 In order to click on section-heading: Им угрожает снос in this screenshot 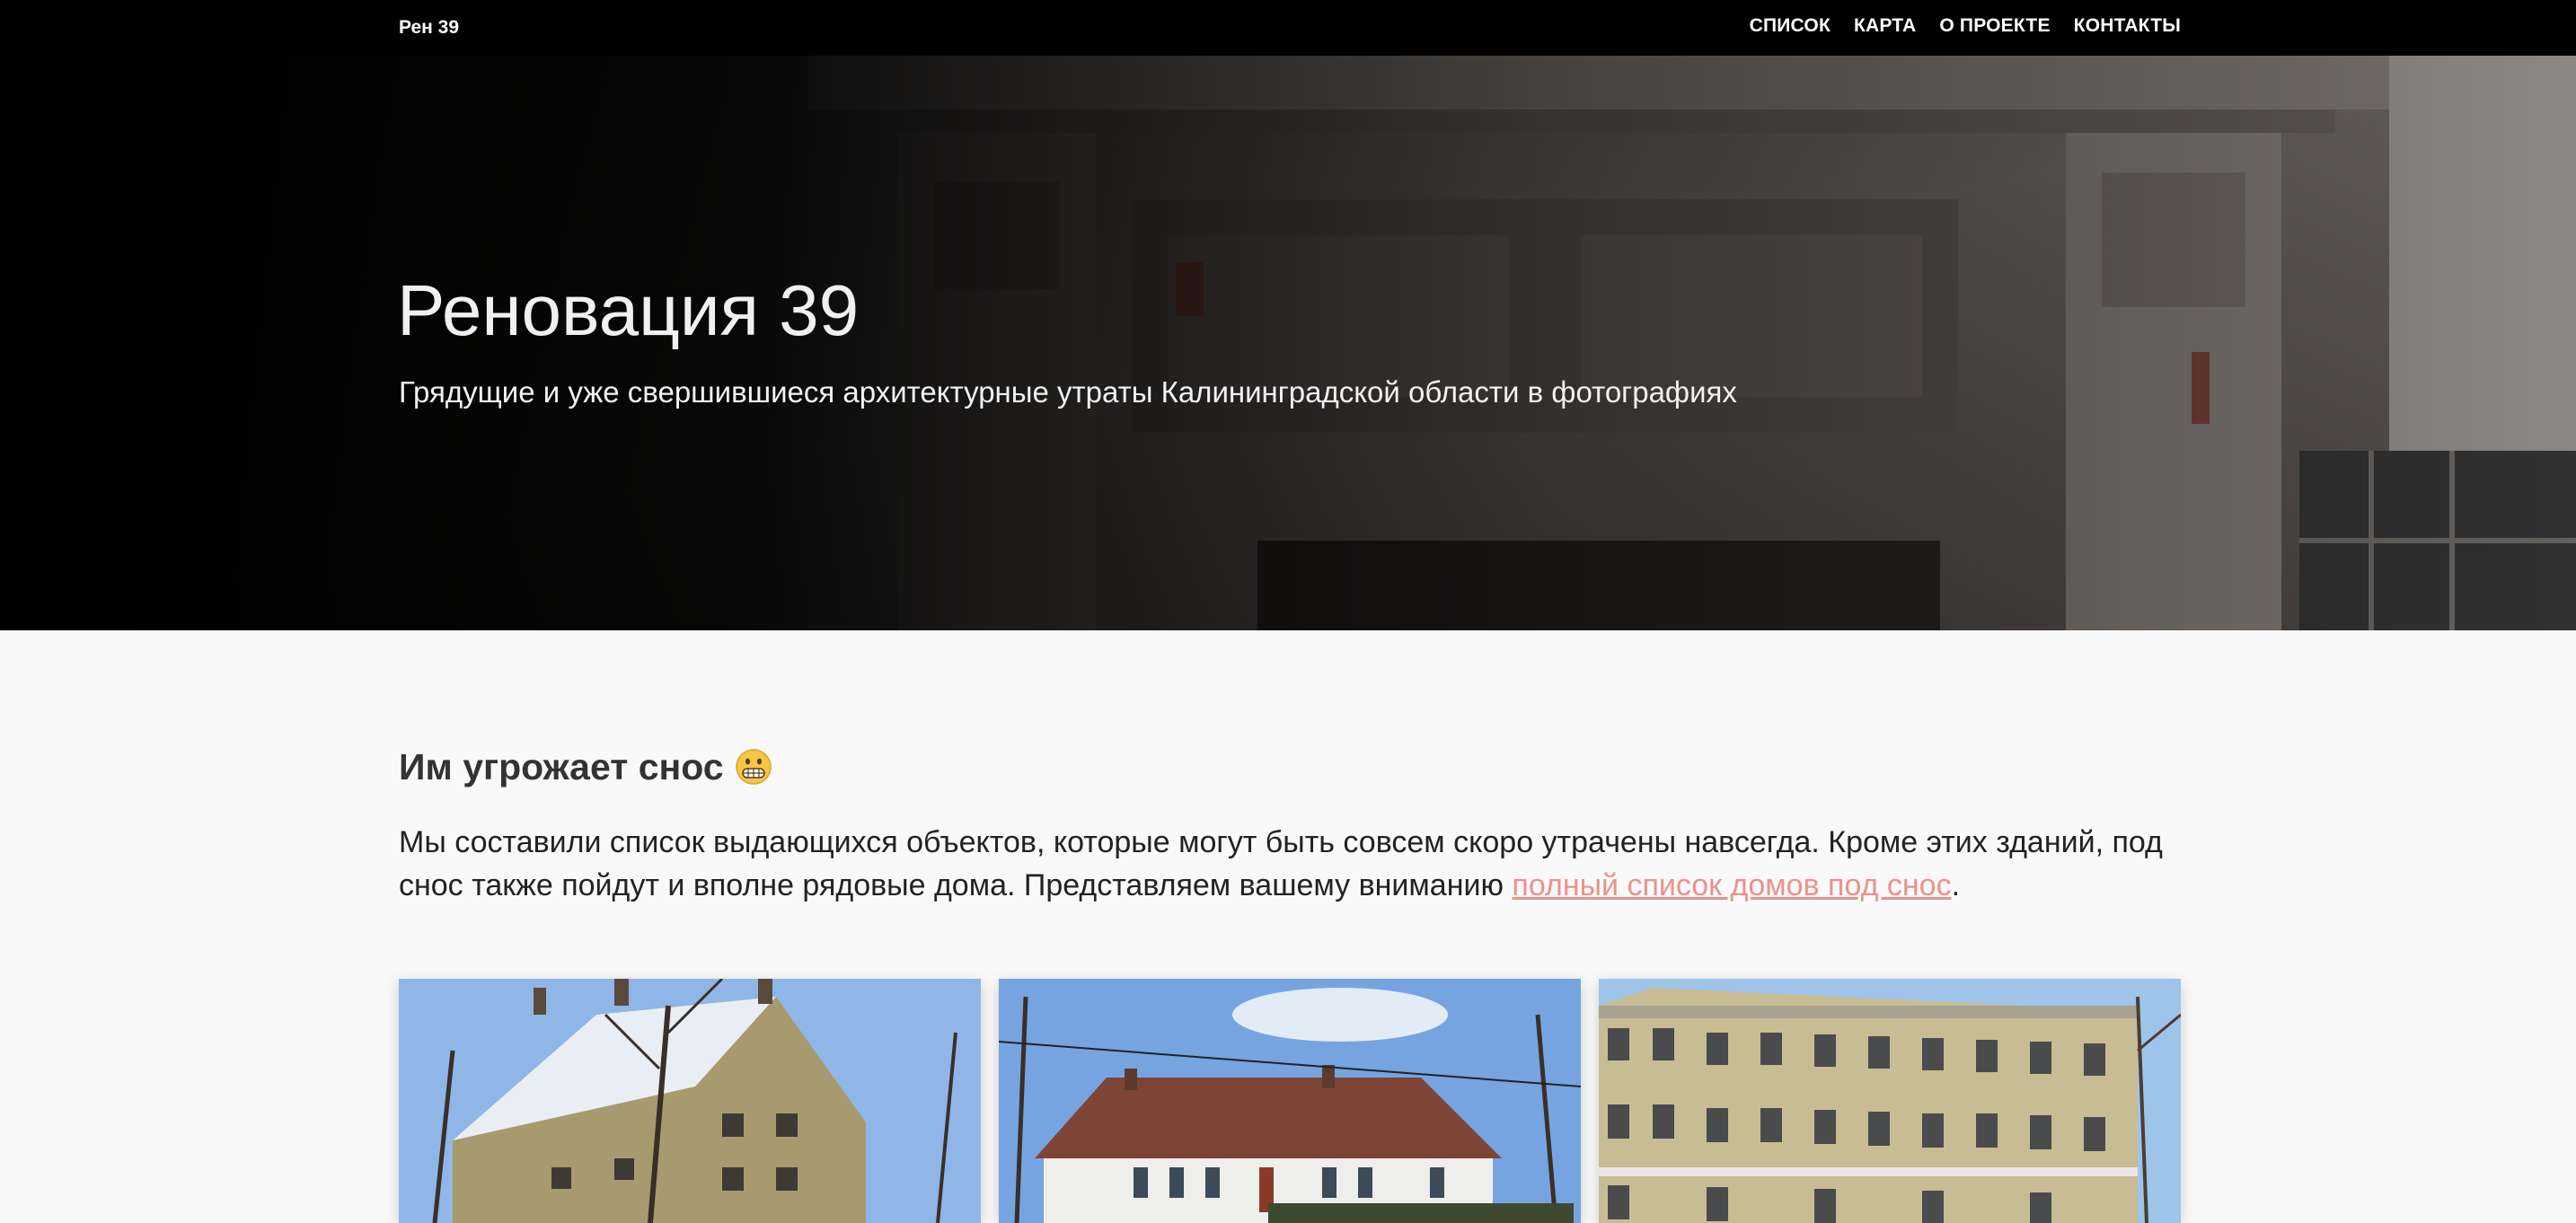, I will do `click(585, 767)`.